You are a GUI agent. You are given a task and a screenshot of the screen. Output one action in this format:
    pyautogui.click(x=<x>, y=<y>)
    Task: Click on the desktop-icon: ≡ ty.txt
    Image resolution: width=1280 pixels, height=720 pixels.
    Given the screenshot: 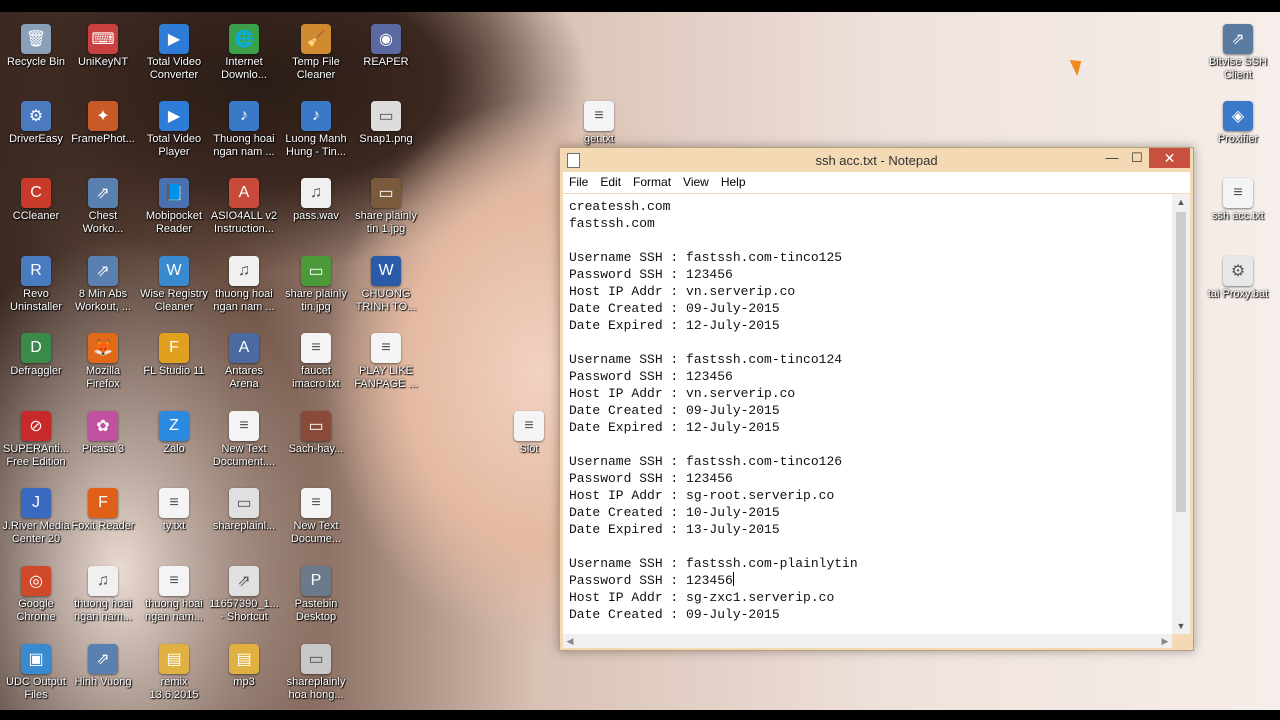 What is the action you would take?
    pyautogui.click(x=174, y=520)
    